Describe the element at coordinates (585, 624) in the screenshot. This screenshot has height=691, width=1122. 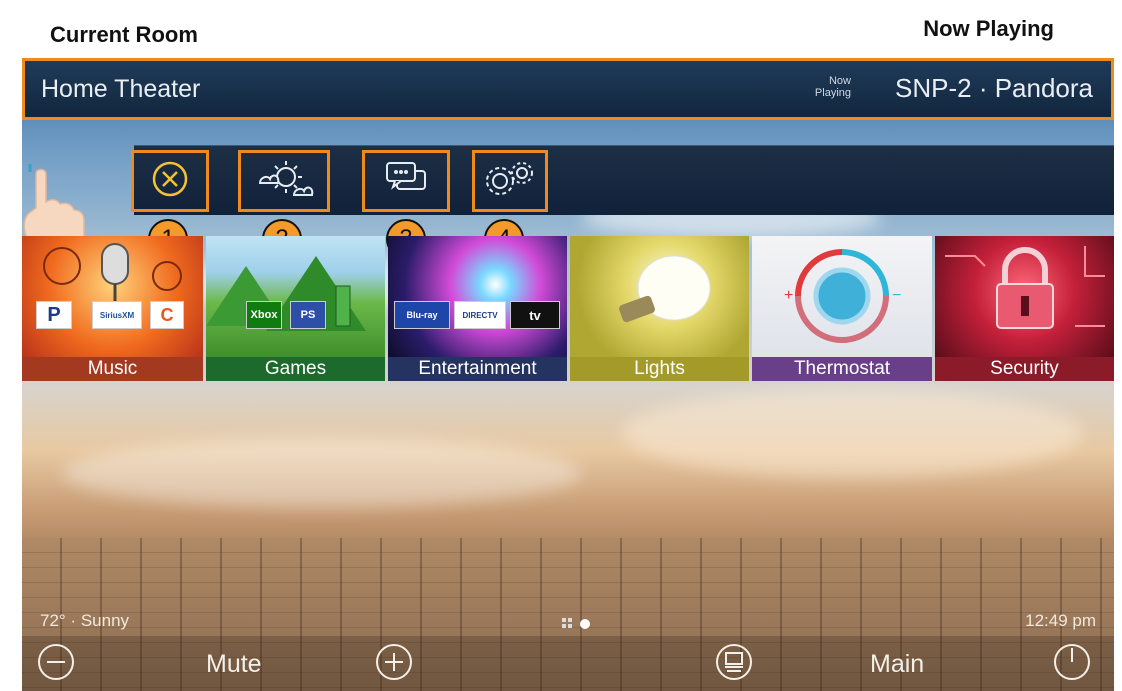
I see `page-dot-active` at that location.